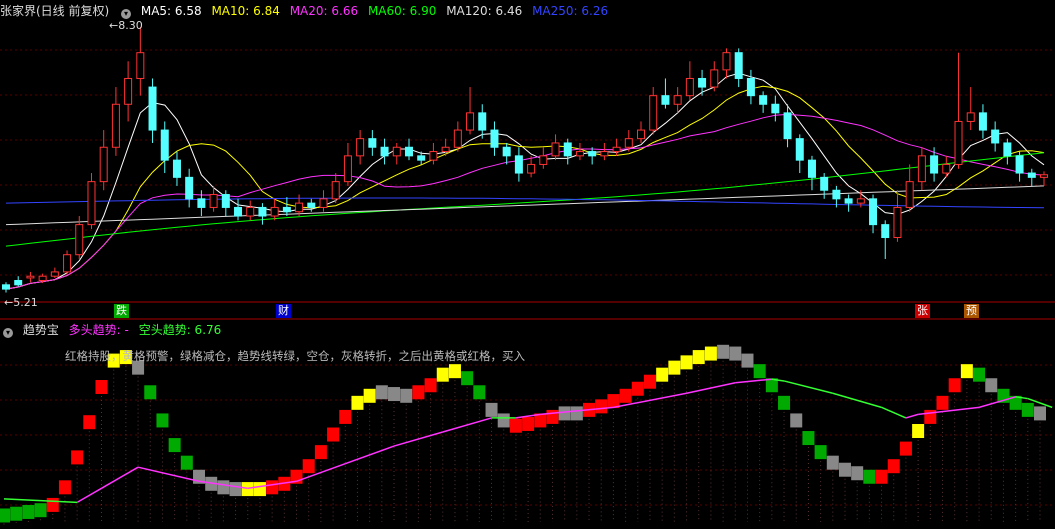 This screenshot has height=529, width=1055. I want to click on badge-die: 跌, so click(121, 311).